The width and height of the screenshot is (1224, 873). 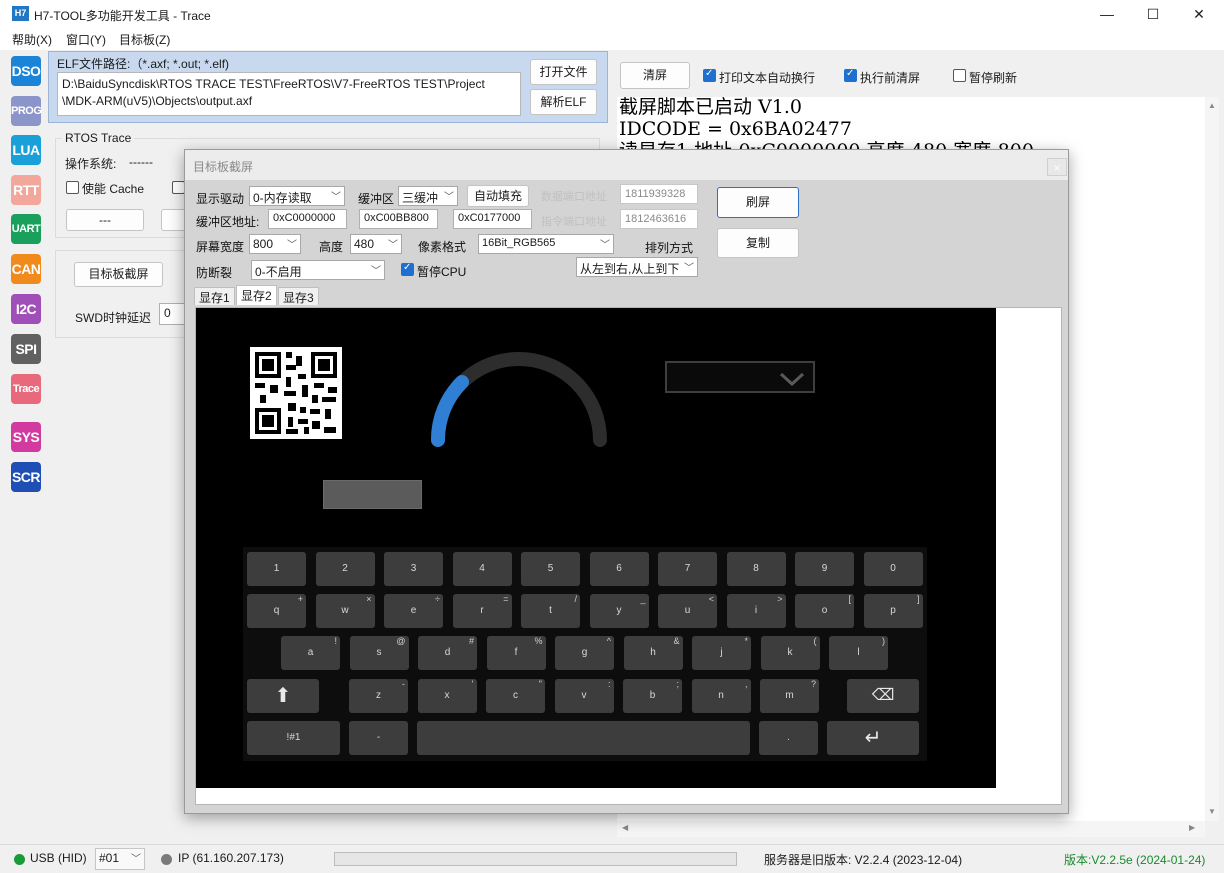 What do you see at coordinates (318, 270) in the screenshot?
I see `anti-tear-select: 0-不启用 ﹀` at bounding box center [318, 270].